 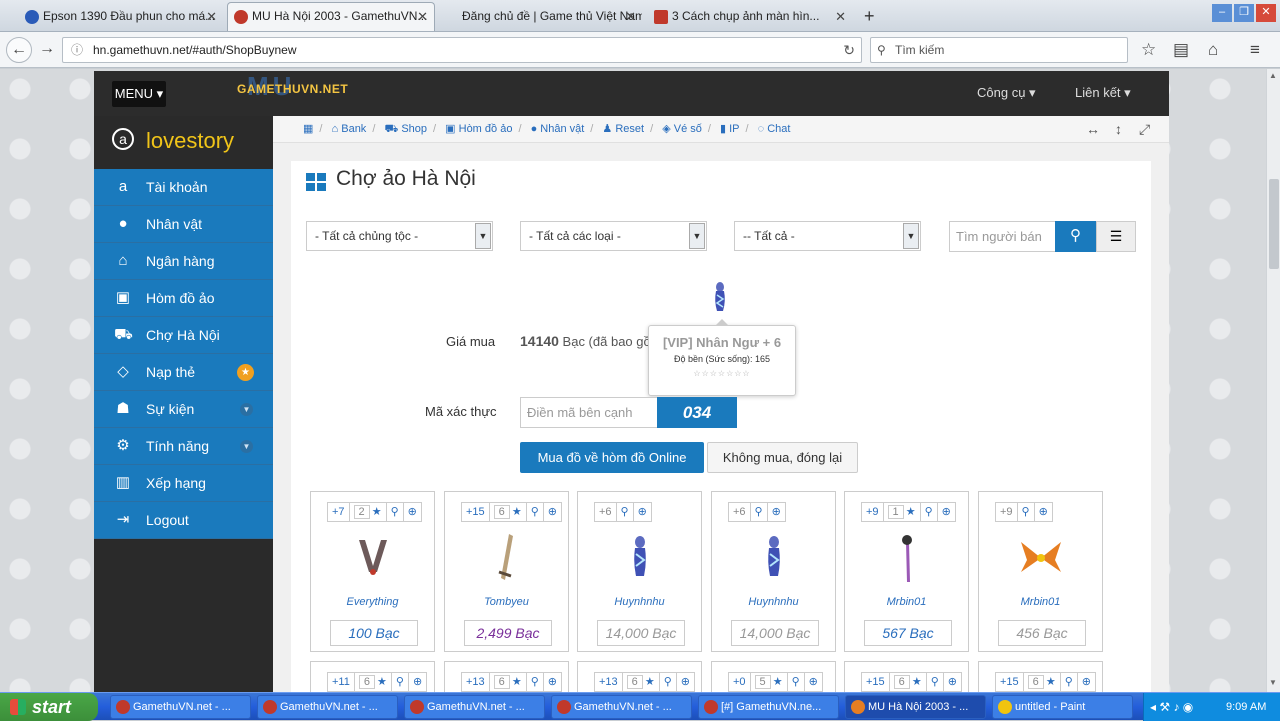 What do you see at coordinates (183, 187) in the screenshot?
I see `sidebar-item-account: a Tài khoản` at bounding box center [183, 187].